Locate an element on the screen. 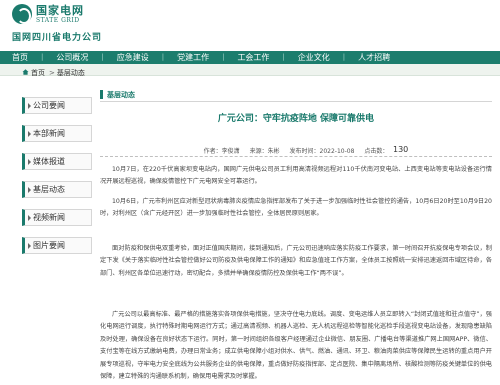 The height and width of the screenshot is (385, 500). sidebar-item-company-news: 公司要闻 is located at coordinates (57, 105).